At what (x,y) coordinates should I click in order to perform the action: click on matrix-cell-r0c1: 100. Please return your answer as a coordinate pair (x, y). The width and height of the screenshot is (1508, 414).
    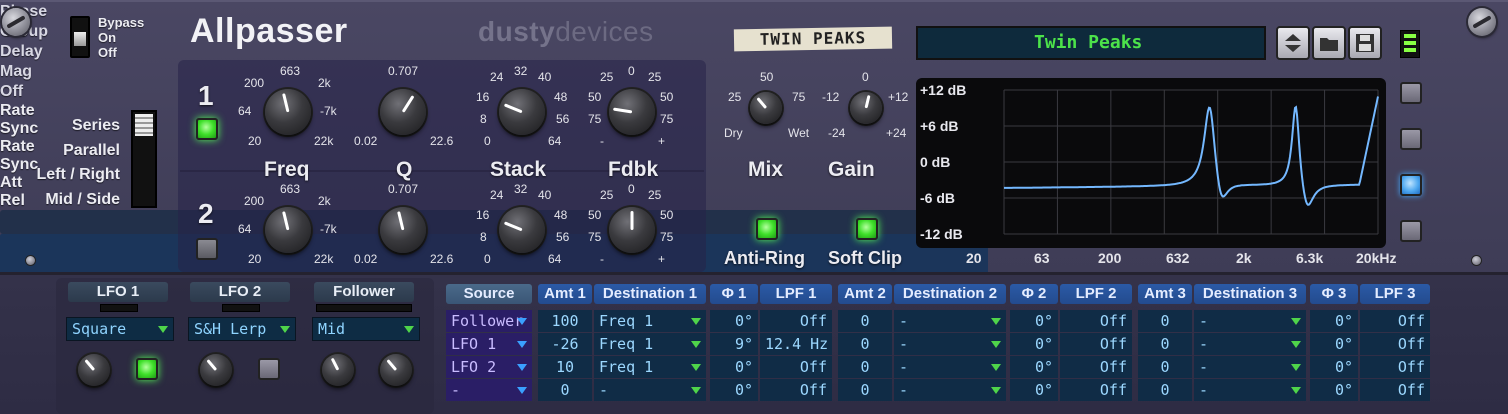
    Looking at the image, I should click on (565, 321).